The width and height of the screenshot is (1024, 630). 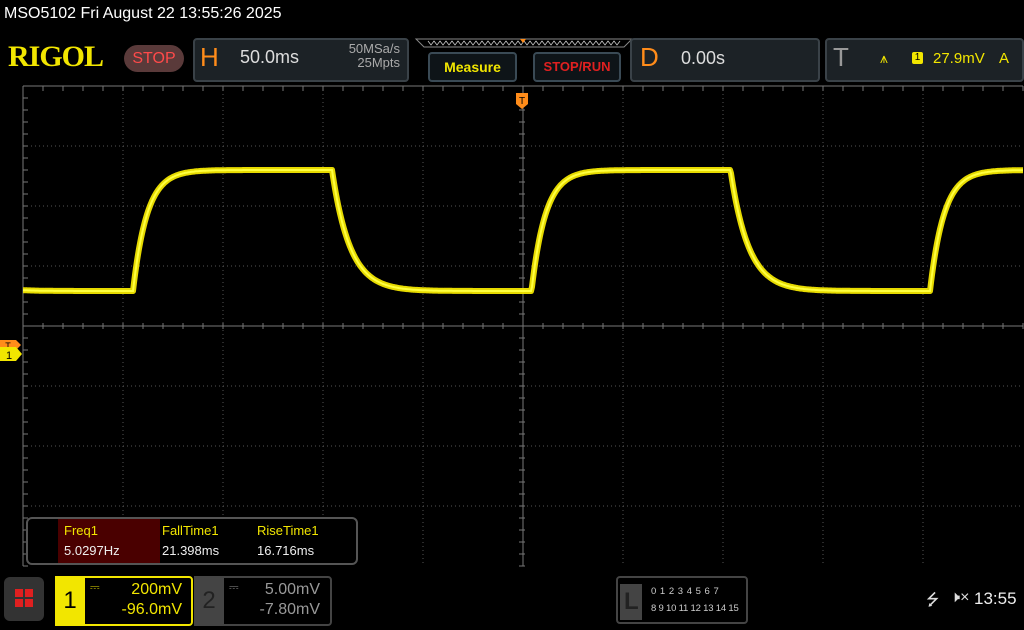 What do you see at coordinates (109, 541) in the screenshot?
I see `measurement-freq1: Freq1 5.0297Hz` at bounding box center [109, 541].